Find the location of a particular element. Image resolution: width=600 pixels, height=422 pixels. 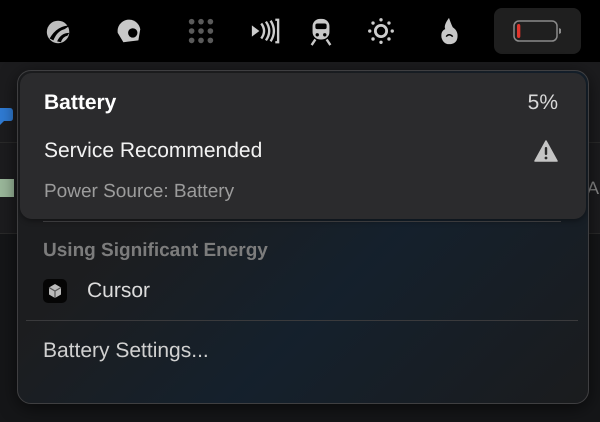

menu-title: Battery is located at coordinates (80, 103).